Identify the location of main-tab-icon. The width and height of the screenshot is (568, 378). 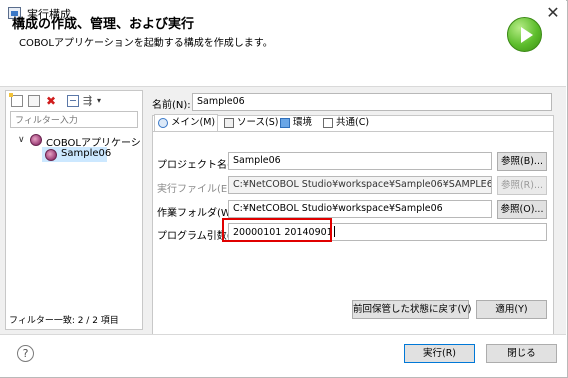
(163, 123).